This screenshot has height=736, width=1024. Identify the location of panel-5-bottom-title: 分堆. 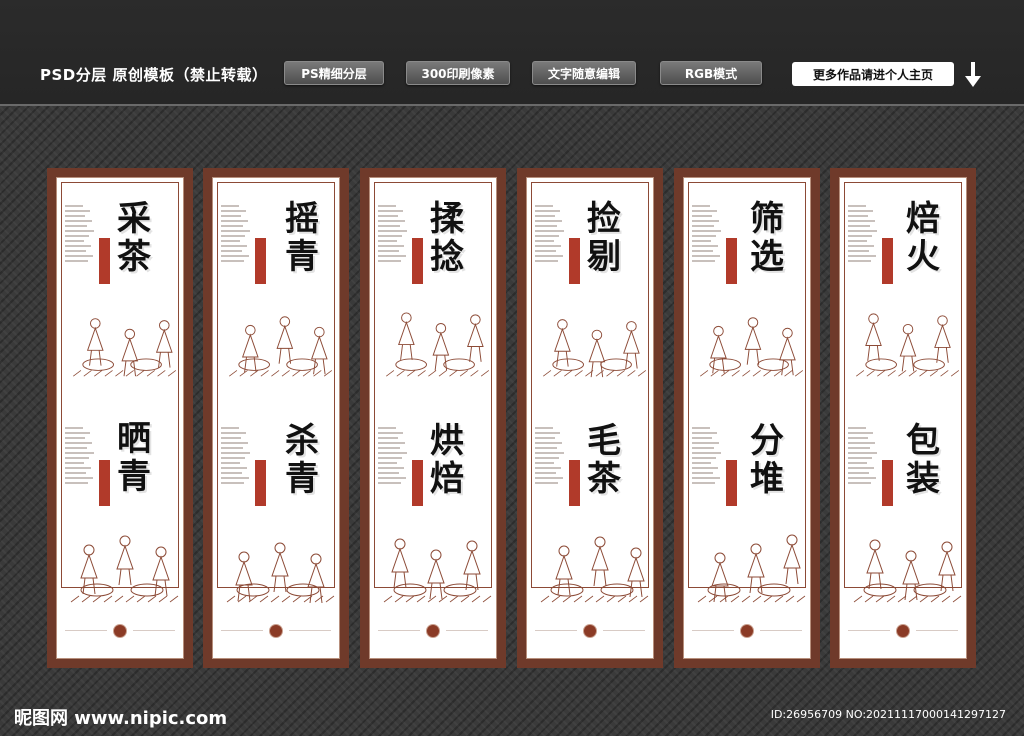
(767, 460).